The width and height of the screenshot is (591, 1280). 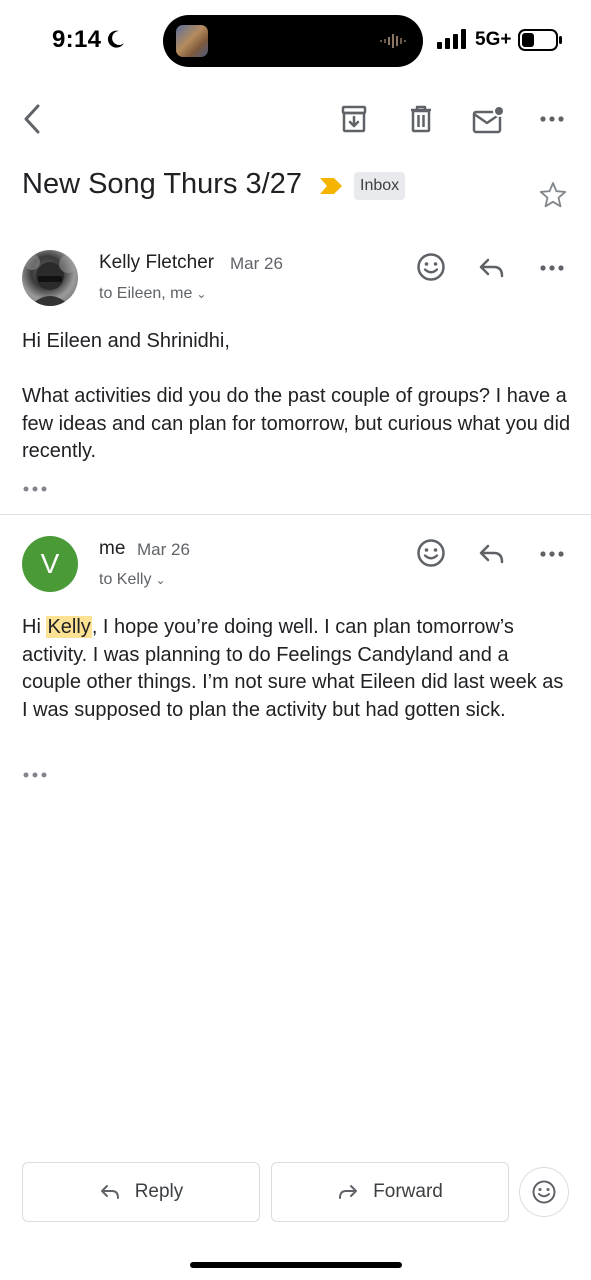 I want to click on label-chip-inbox: Inbox, so click(x=380, y=186).